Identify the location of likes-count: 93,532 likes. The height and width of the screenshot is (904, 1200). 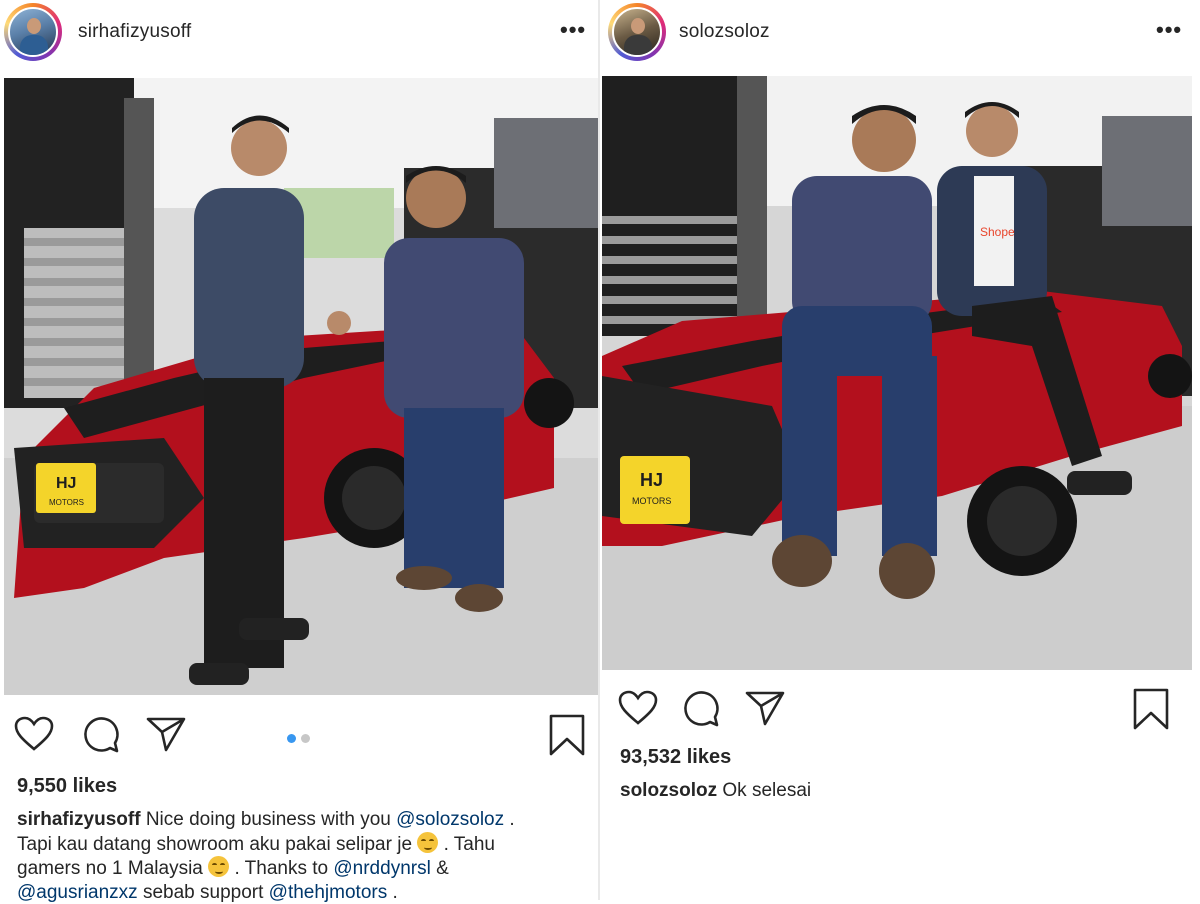
(675, 757).